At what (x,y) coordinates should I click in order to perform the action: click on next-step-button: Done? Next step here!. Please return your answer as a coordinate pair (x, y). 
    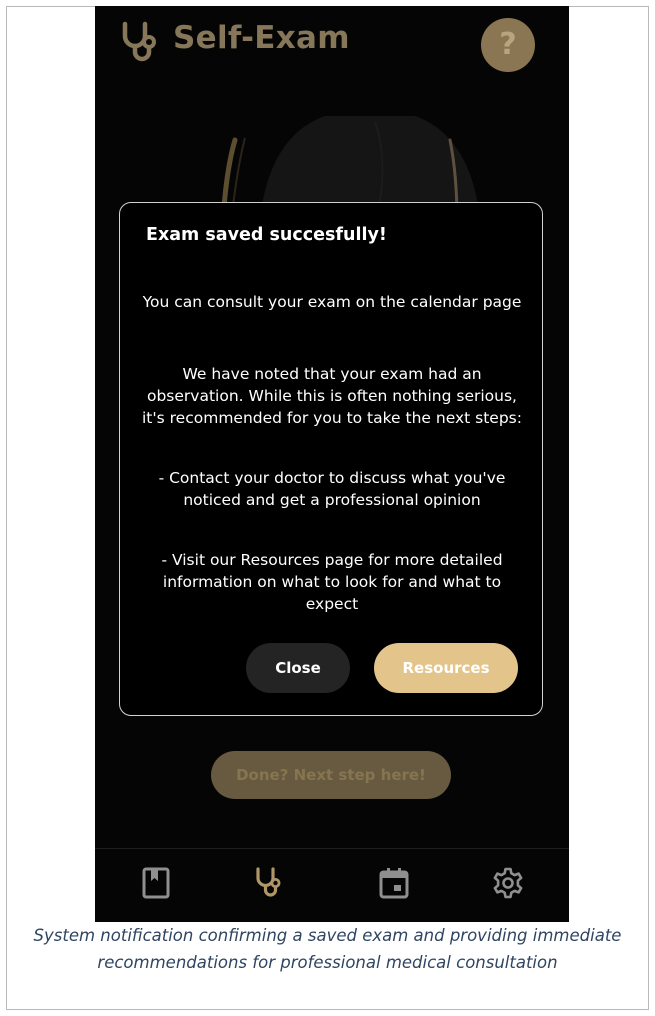
    Looking at the image, I should click on (331, 775).